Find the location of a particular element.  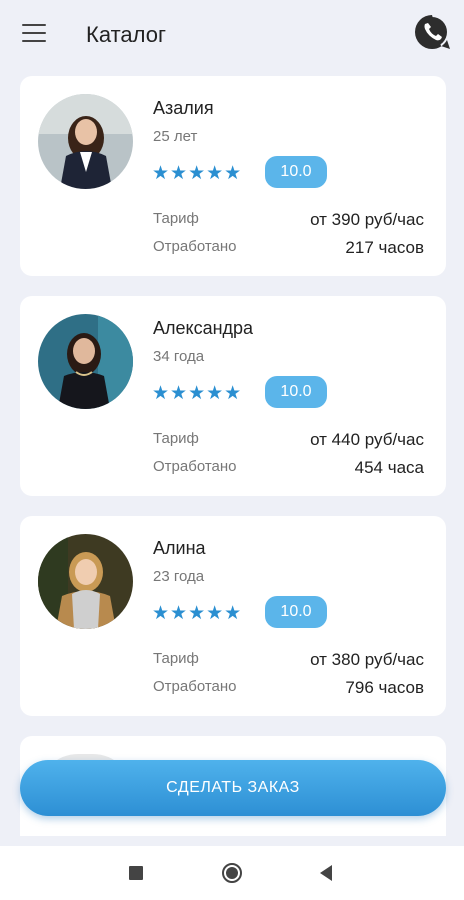

worked-value: 217 часов is located at coordinates (384, 247).